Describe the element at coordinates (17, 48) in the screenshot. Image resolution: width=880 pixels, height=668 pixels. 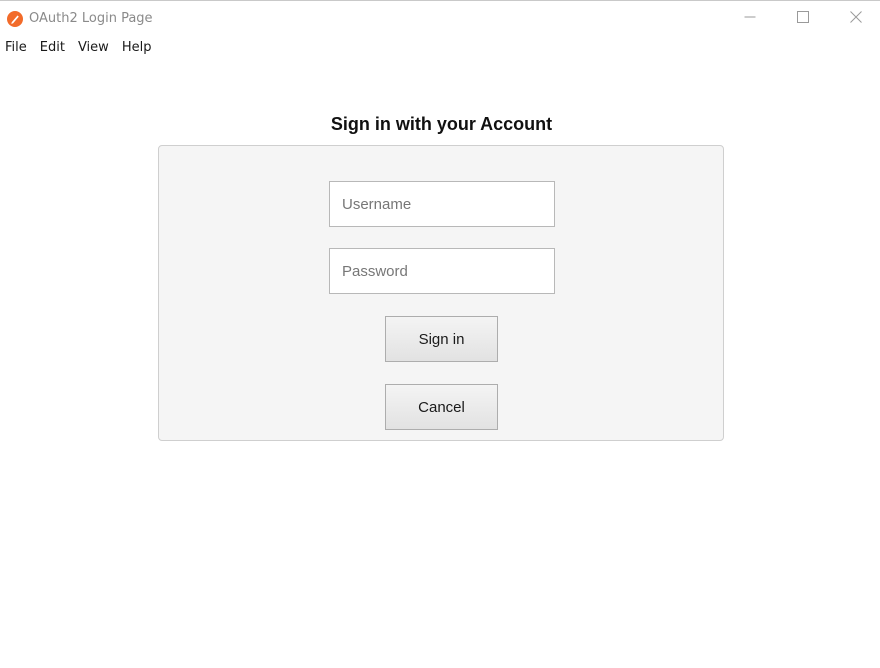
I see `menu-file: File` at that location.